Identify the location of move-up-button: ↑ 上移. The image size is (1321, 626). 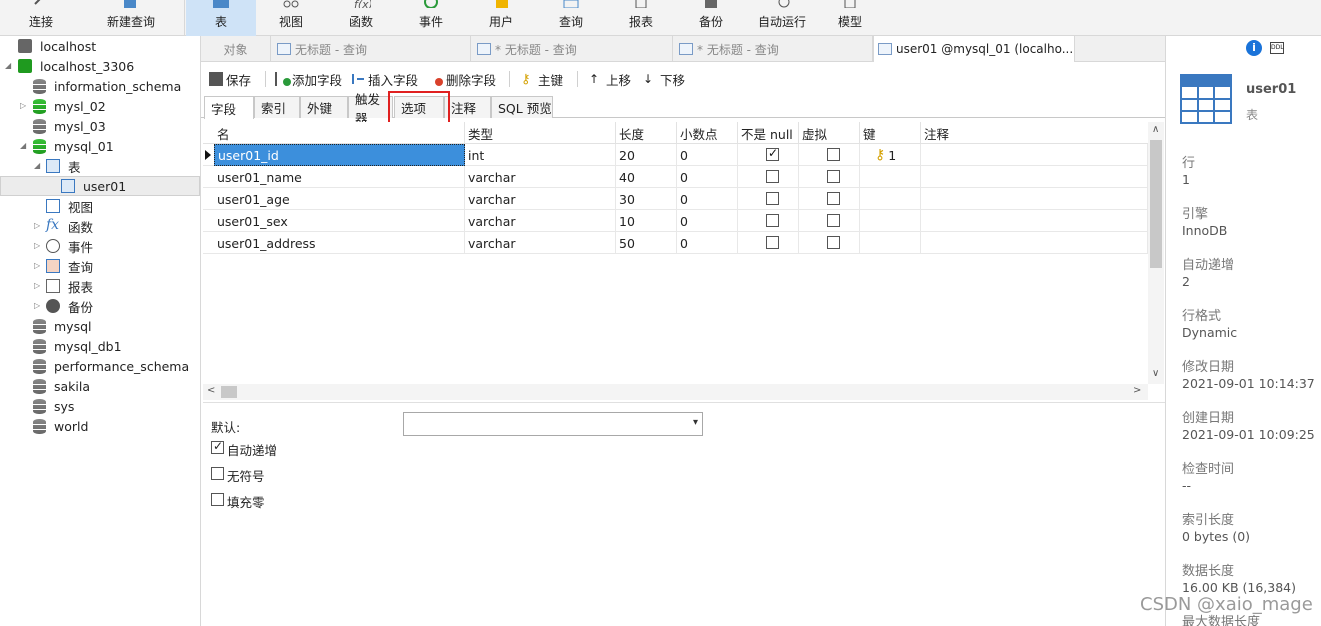
(610, 79).